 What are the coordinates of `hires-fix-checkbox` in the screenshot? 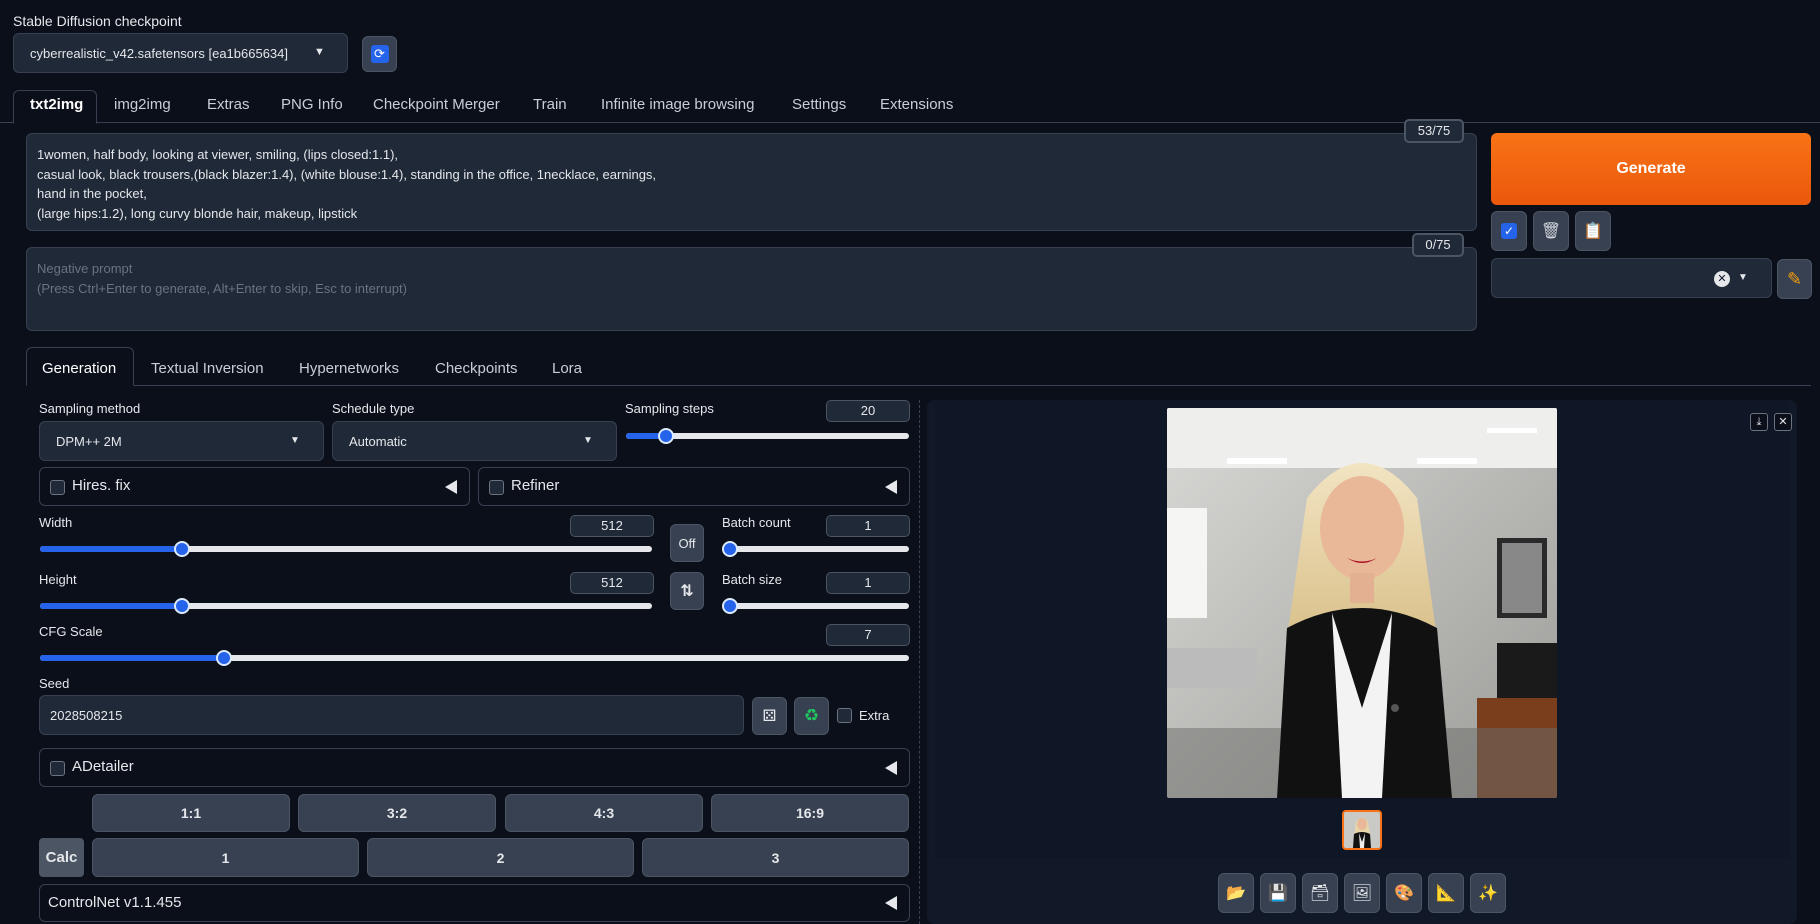 It's located at (57, 487).